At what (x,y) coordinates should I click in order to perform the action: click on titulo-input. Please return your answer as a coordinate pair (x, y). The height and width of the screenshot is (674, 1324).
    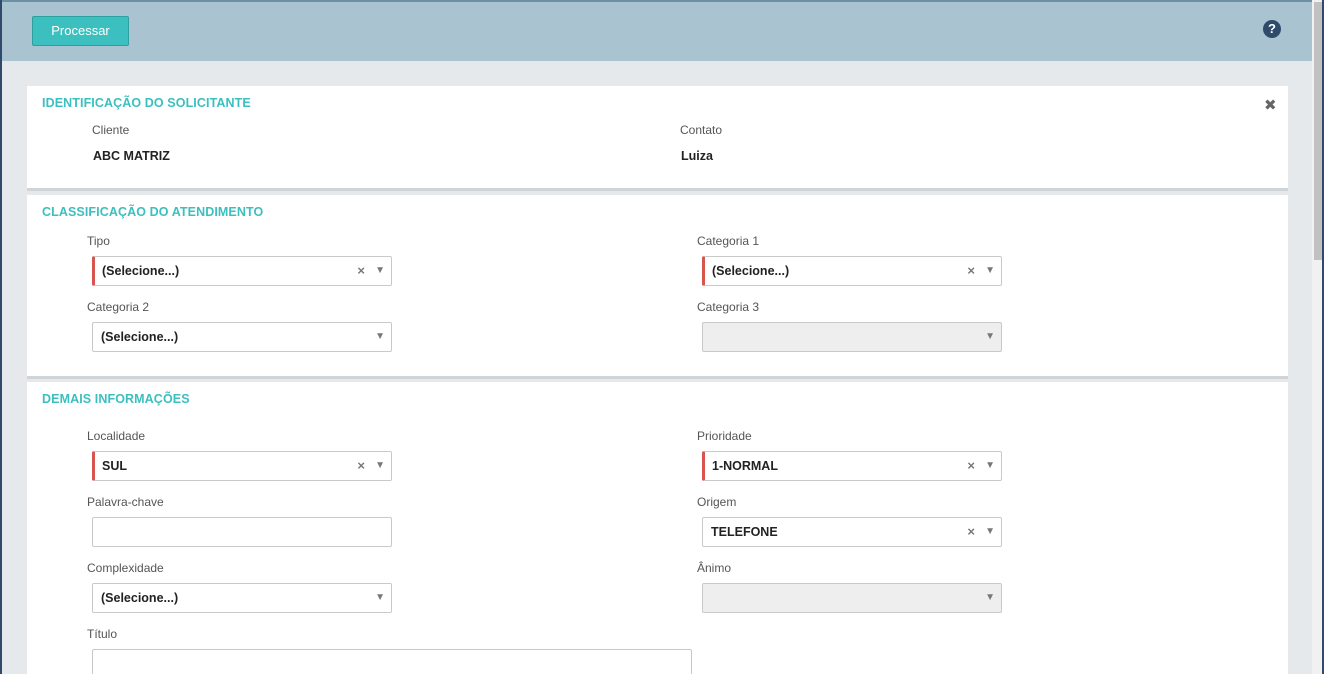
    Looking at the image, I should click on (392, 661).